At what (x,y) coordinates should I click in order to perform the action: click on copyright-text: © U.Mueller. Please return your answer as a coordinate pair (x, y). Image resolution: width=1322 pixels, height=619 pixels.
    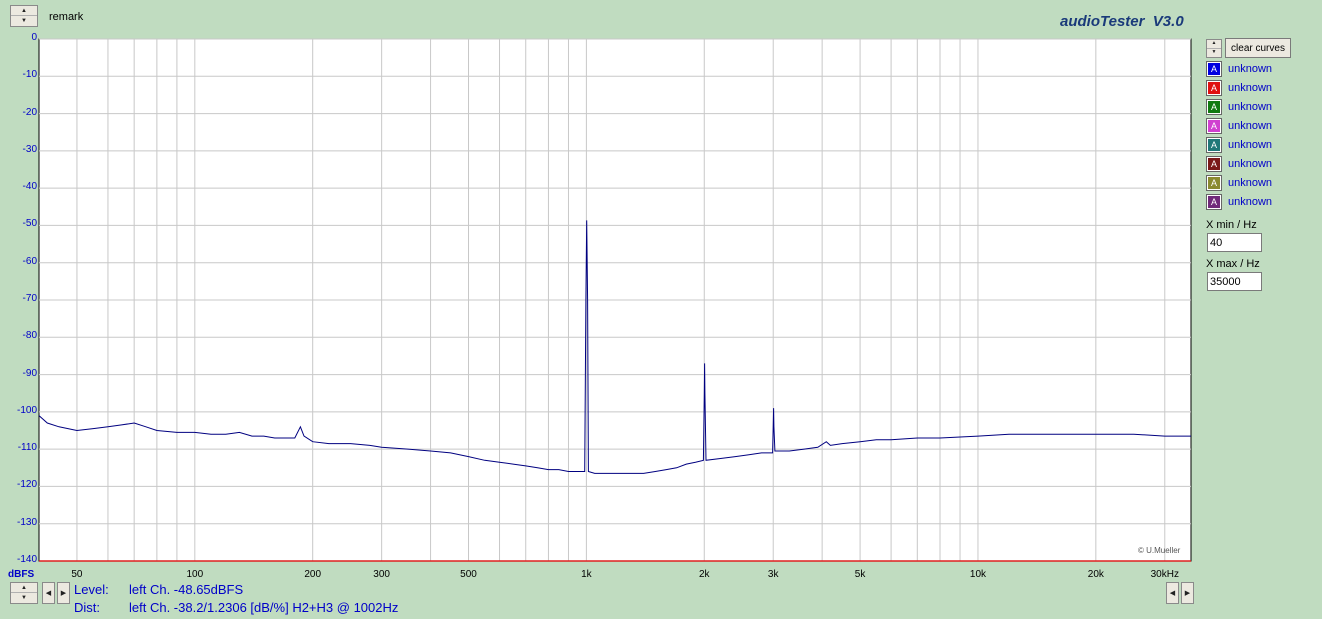
    Looking at the image, I should click on (1159, 550).